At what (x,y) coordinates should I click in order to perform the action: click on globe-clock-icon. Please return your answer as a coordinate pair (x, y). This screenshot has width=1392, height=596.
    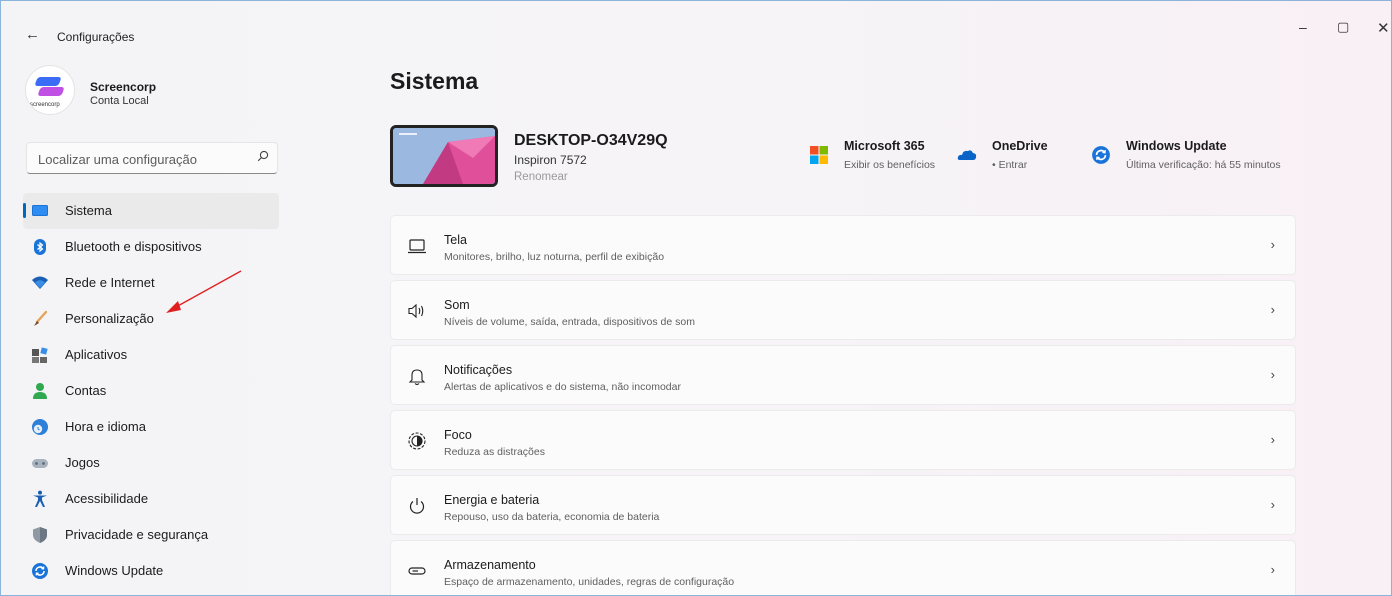
    Looking at the image, I should click on (40, 427).